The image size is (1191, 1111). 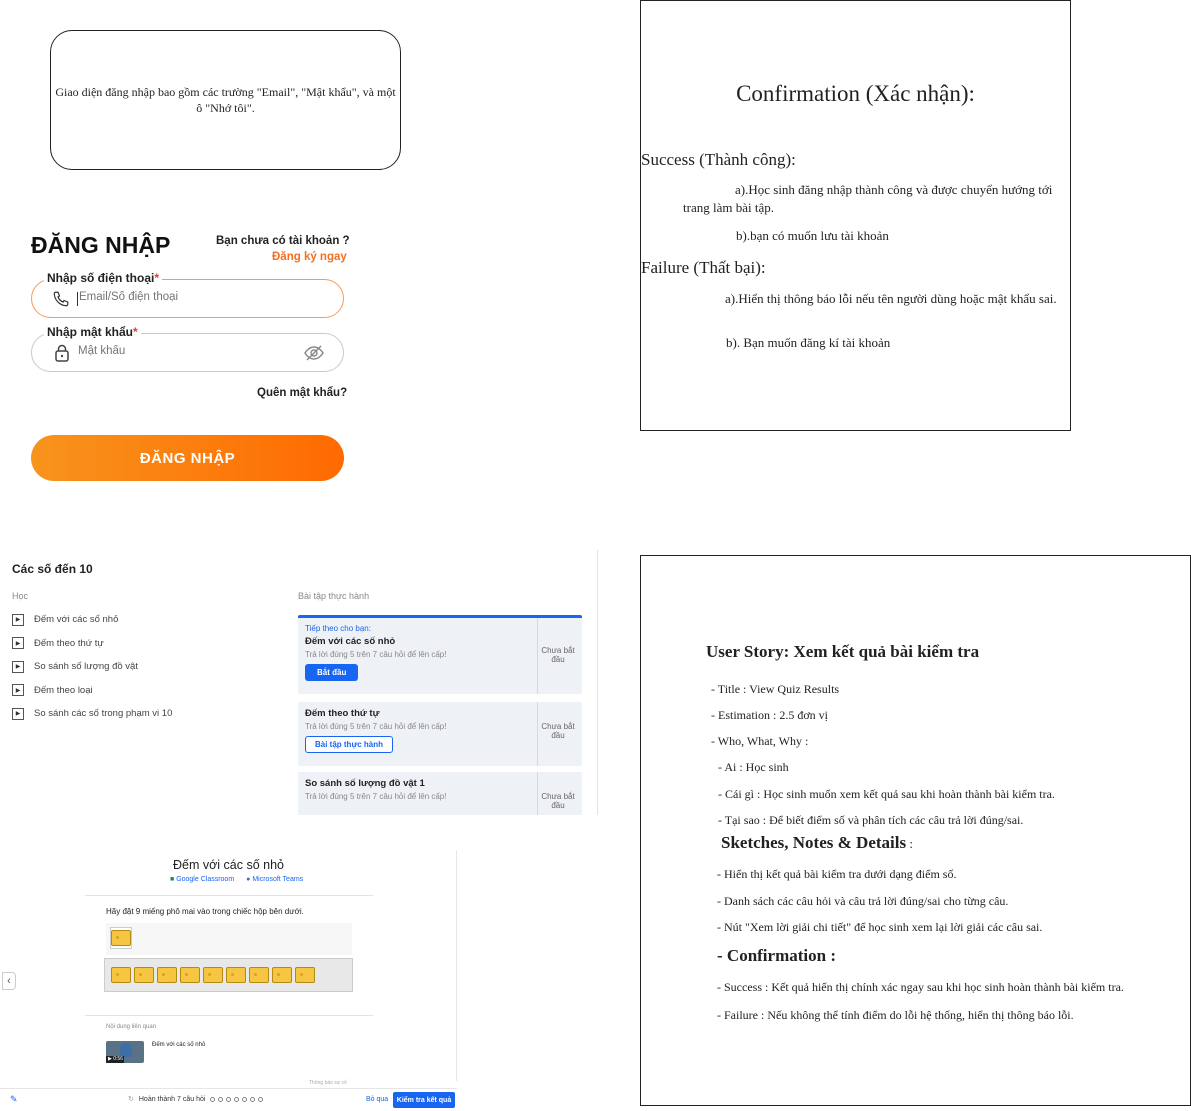 I want to click on lesson-item: ▶ Đếm theo loại, so click(x=92, y=691).